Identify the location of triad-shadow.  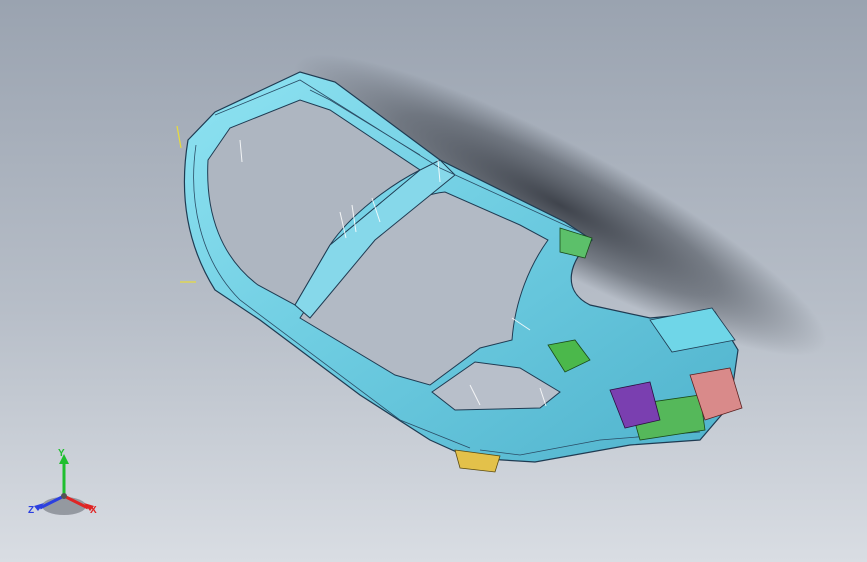
(64, 506).